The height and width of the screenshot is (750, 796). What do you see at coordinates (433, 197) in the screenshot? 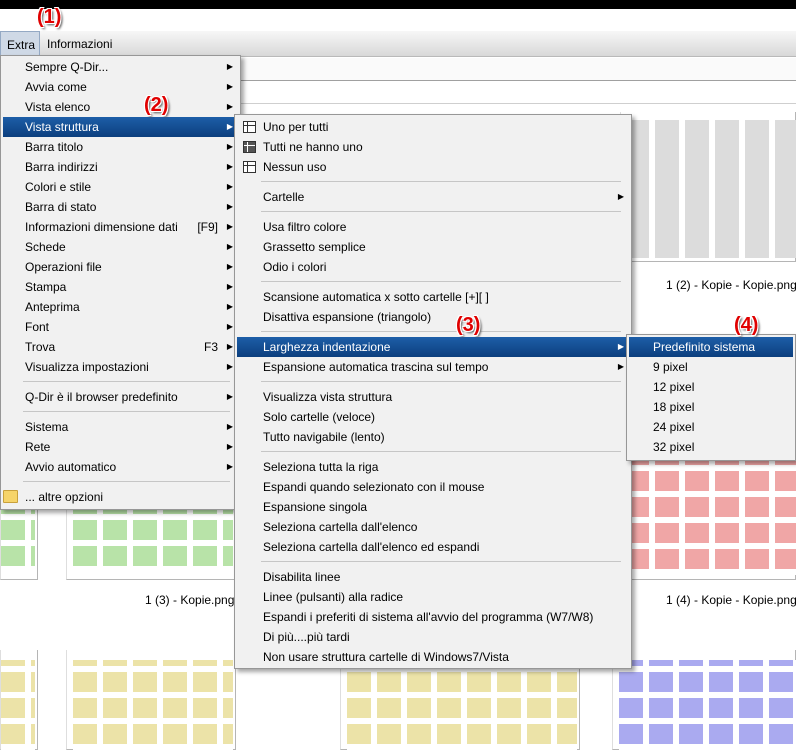
I see `menu-item-cartelle: Cartelle ▶` at bounding box center [433, 197].